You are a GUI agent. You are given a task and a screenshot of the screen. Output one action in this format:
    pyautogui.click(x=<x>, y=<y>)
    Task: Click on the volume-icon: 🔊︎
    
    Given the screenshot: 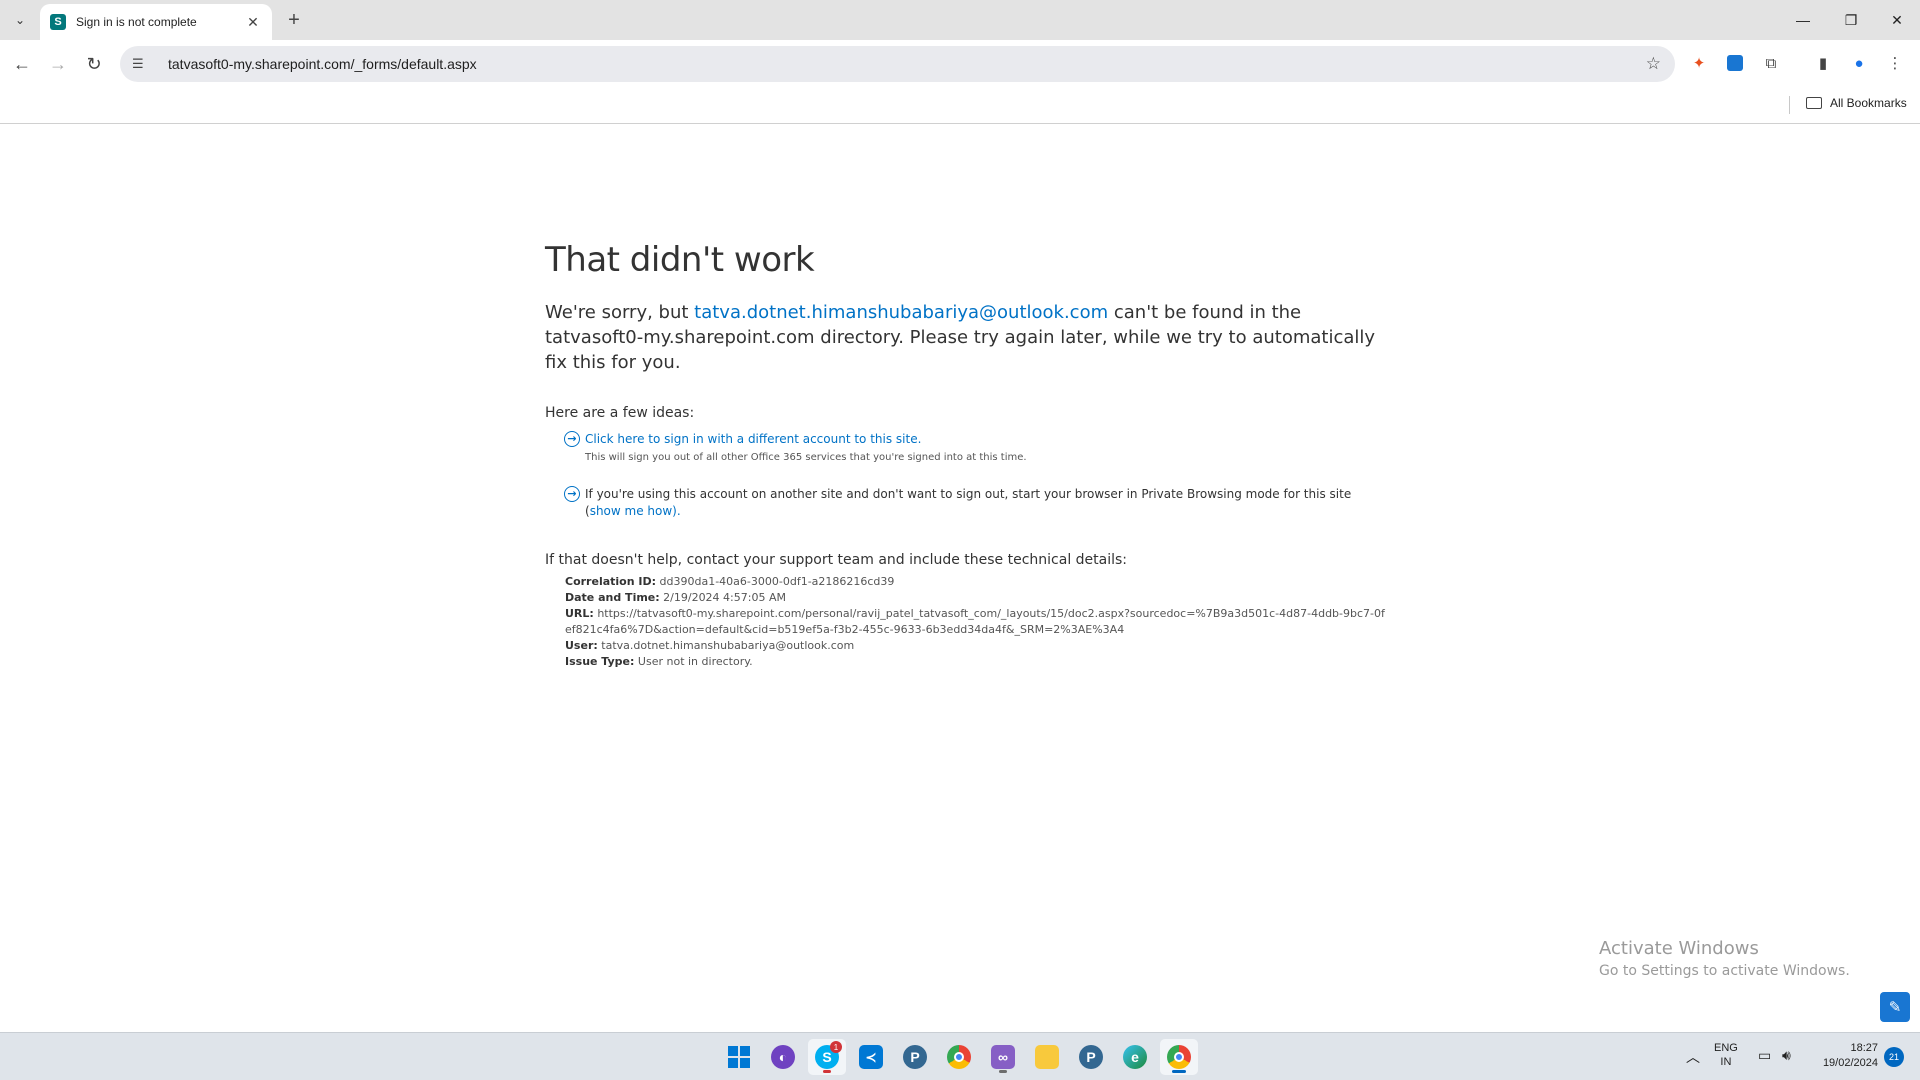 What is the action you would take?
    pyautogui.click(x=1786, y=1055)
    